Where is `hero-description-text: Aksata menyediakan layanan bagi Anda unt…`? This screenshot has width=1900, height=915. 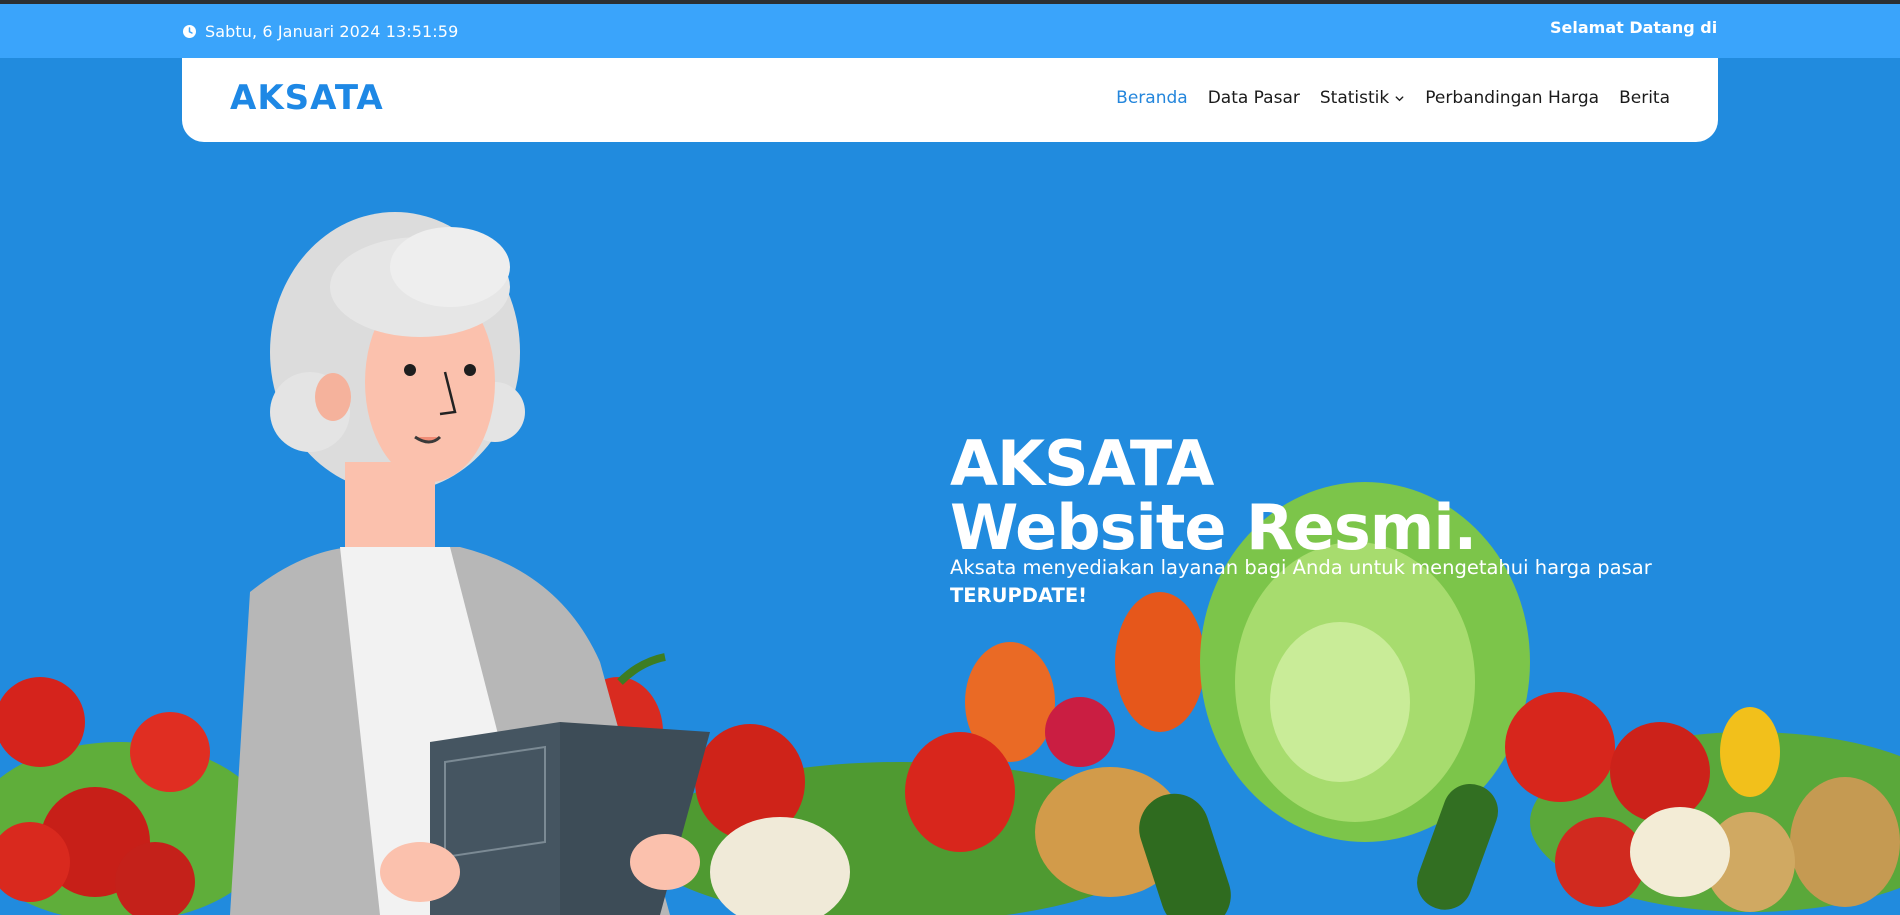 hero-description-text: Aksata menyediakan layanan bagi Anda unt… is located at coordinates (1301, 567).